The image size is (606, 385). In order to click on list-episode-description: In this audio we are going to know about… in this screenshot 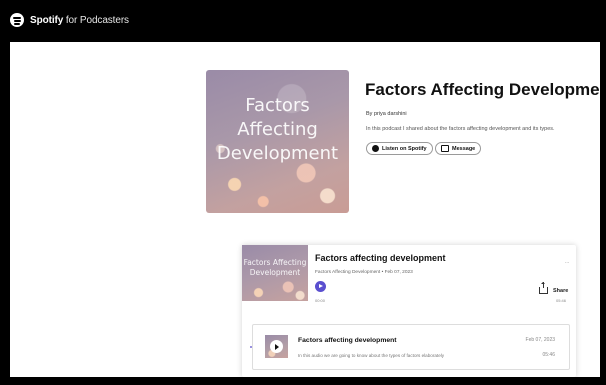, I will do `click(371, 355)`.